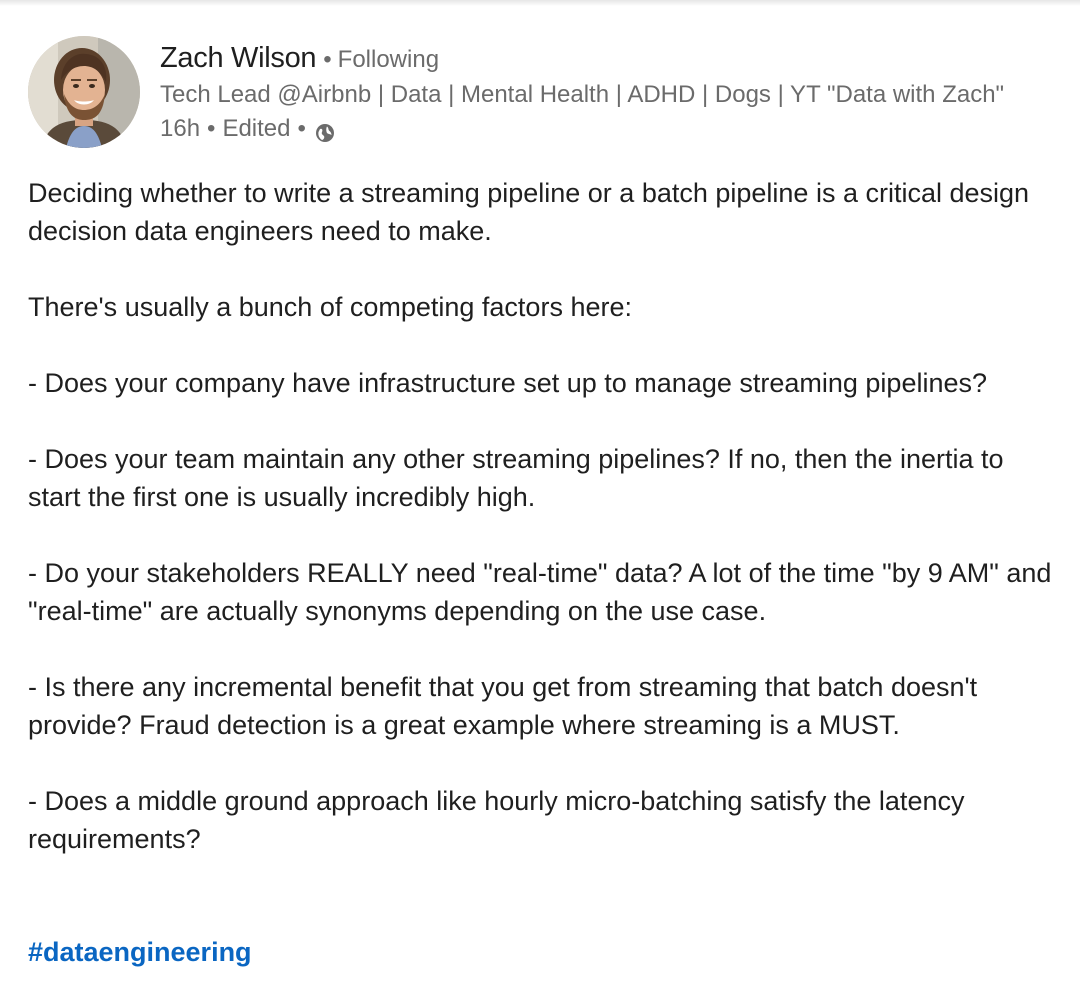  What do you see at coordinates (256, 128) in the screenshot?
I see `edited-label: Edited` at bounding box center [256, 128].